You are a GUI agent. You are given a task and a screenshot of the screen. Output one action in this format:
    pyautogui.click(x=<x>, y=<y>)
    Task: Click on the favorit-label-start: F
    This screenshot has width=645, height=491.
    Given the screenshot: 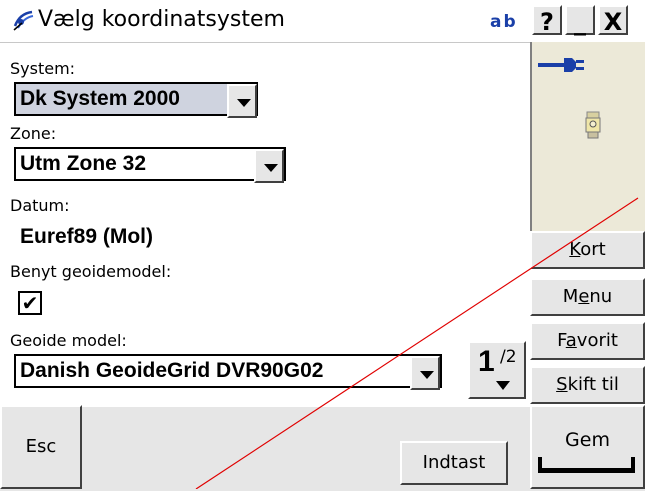 What is the action you would take?
    pyautogui.click(x=561, y=340)
    